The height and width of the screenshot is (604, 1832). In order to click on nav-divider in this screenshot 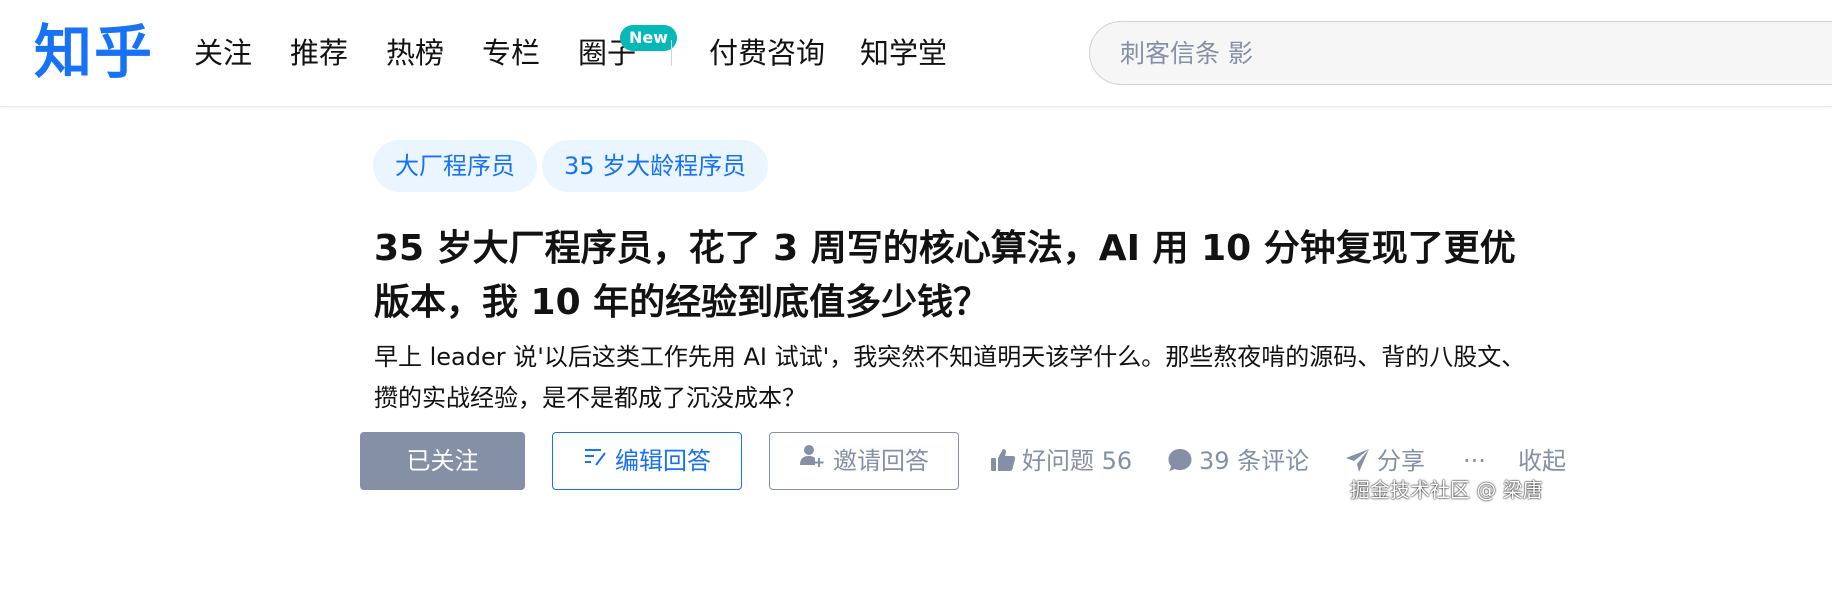, I will do `click(671, 53)`.